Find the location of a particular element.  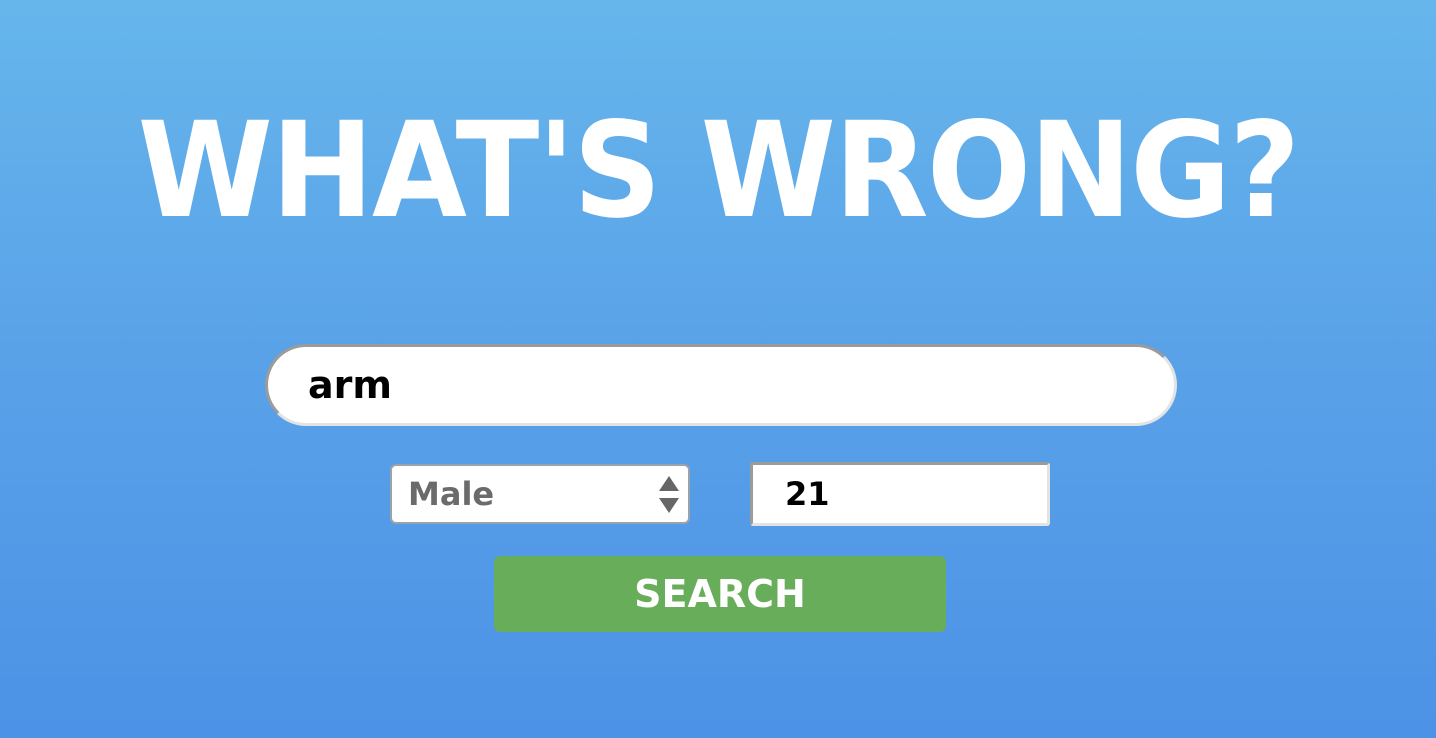

gender-select-value: Male is located at coordinates (451, 494).